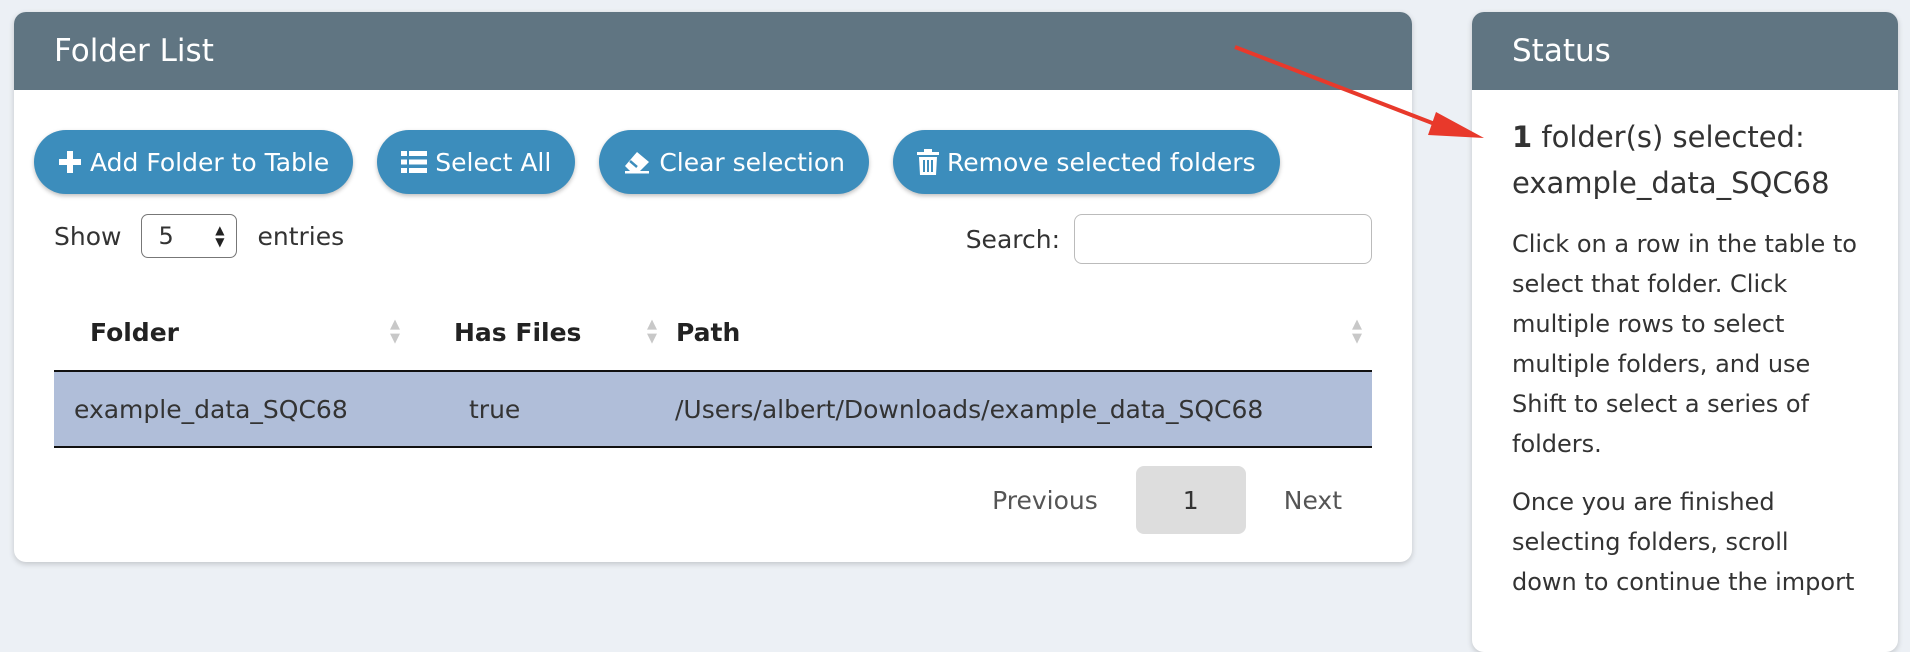 The image size is (1910, 652). I want to click on entries-value: 5, so click(166, 236).